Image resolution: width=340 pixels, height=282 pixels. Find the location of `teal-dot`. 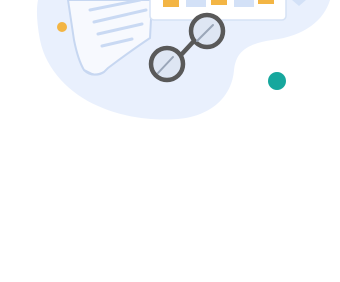

teal-dot is located at coordinates (277, 81).